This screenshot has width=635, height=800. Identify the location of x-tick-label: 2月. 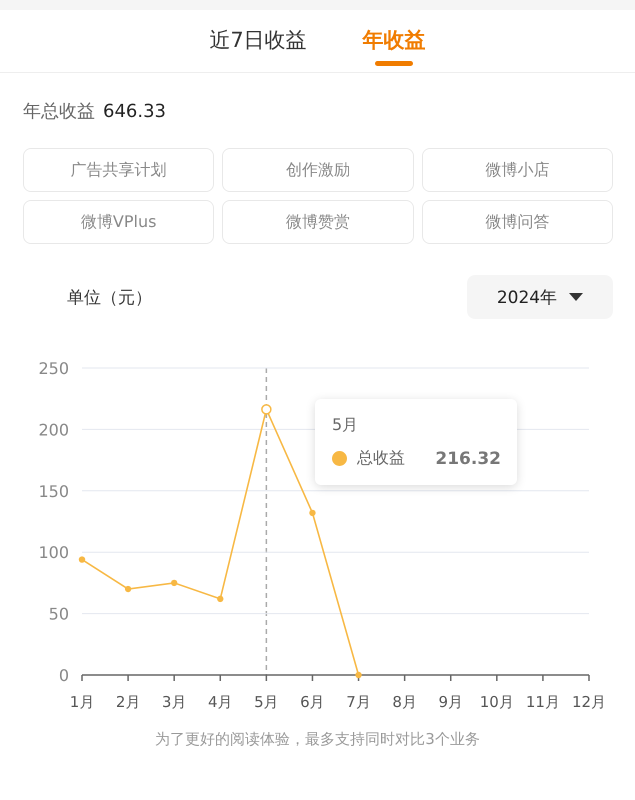
(128, 702).